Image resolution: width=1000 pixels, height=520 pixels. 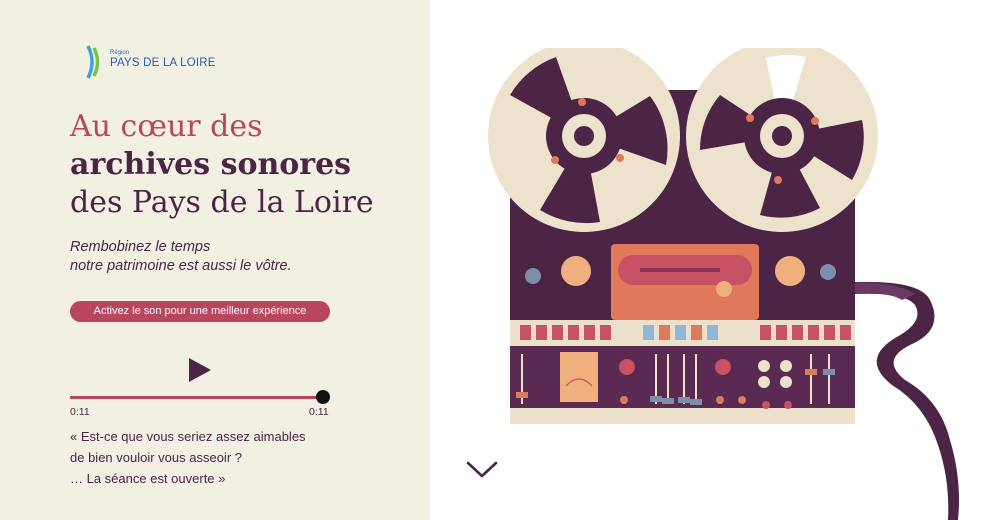 What do you see at coordinates (685, 332) in the screenshot?
I see `transport-buttons` at bounding box center [685, 332].